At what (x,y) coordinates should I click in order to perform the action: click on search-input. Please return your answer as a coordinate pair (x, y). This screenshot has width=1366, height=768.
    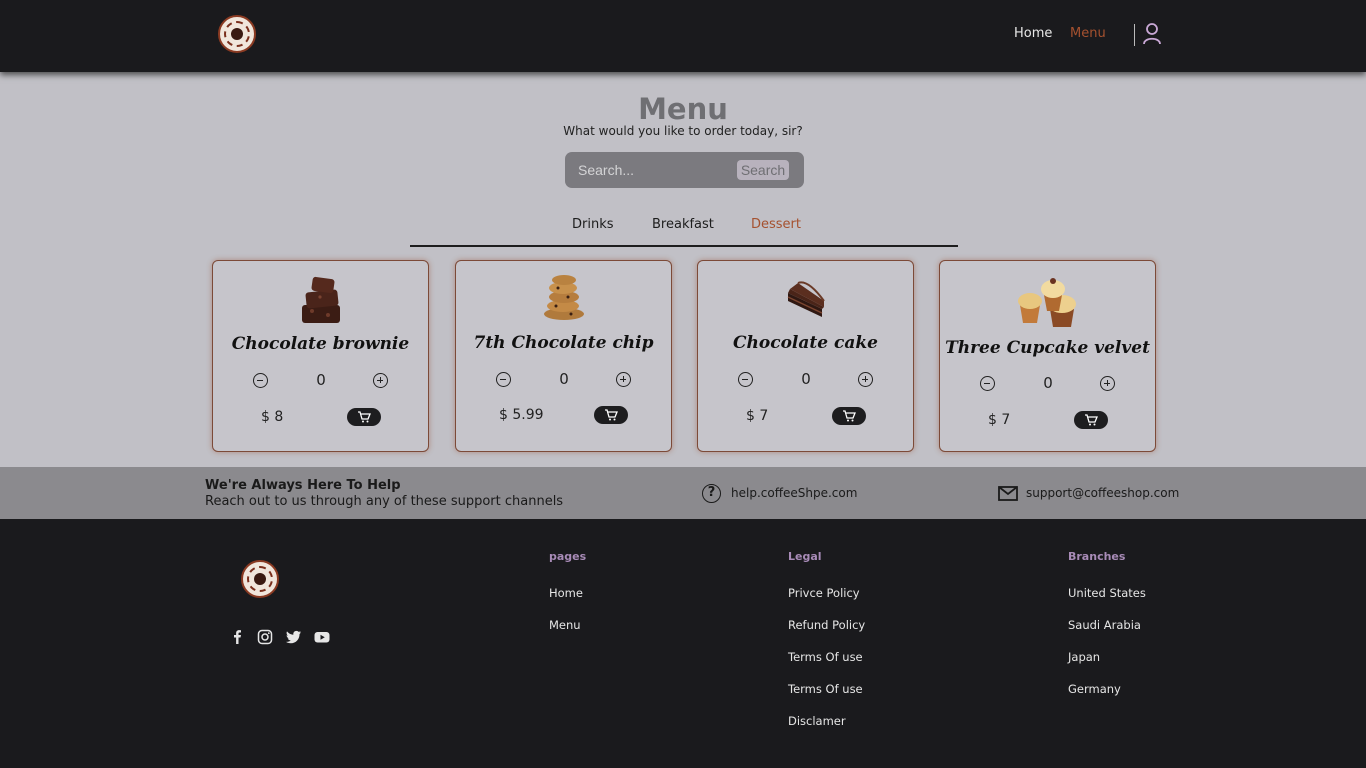
    Looking at the image, I should click on (653, 170).